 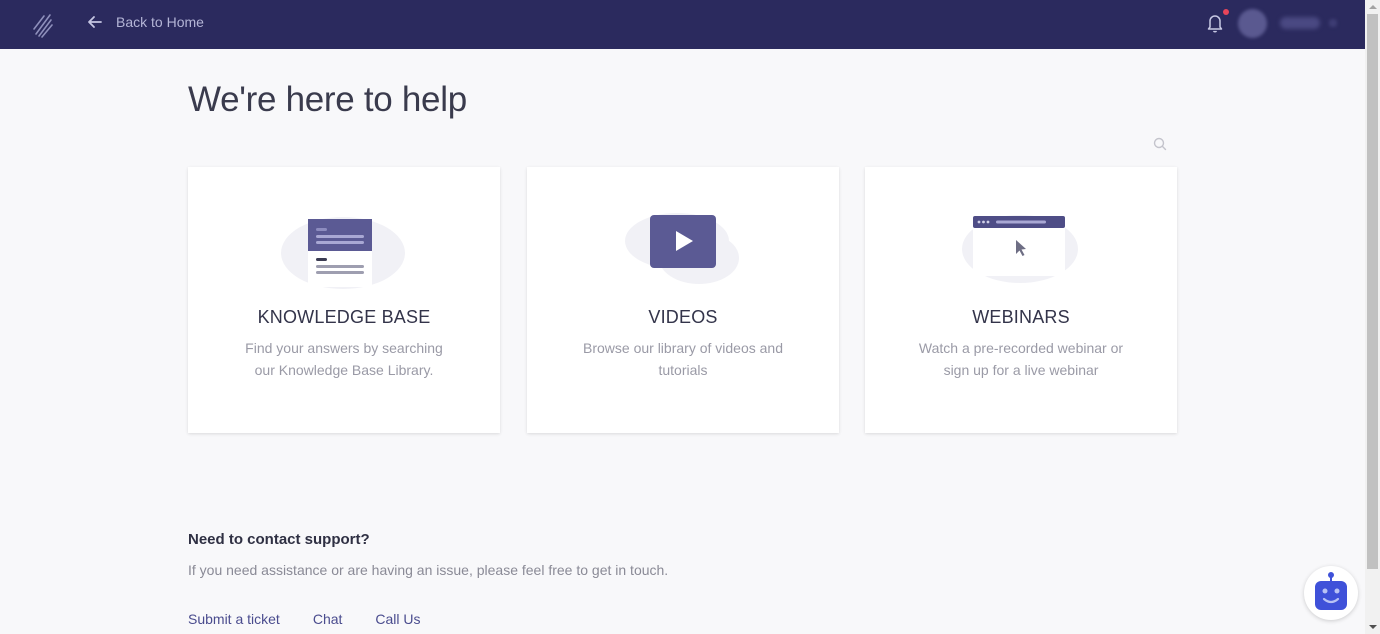 What do you see at coordinates (328, 619) in the screenshot?
I see `chat-link: Chat` at bounding box center [328, 619].